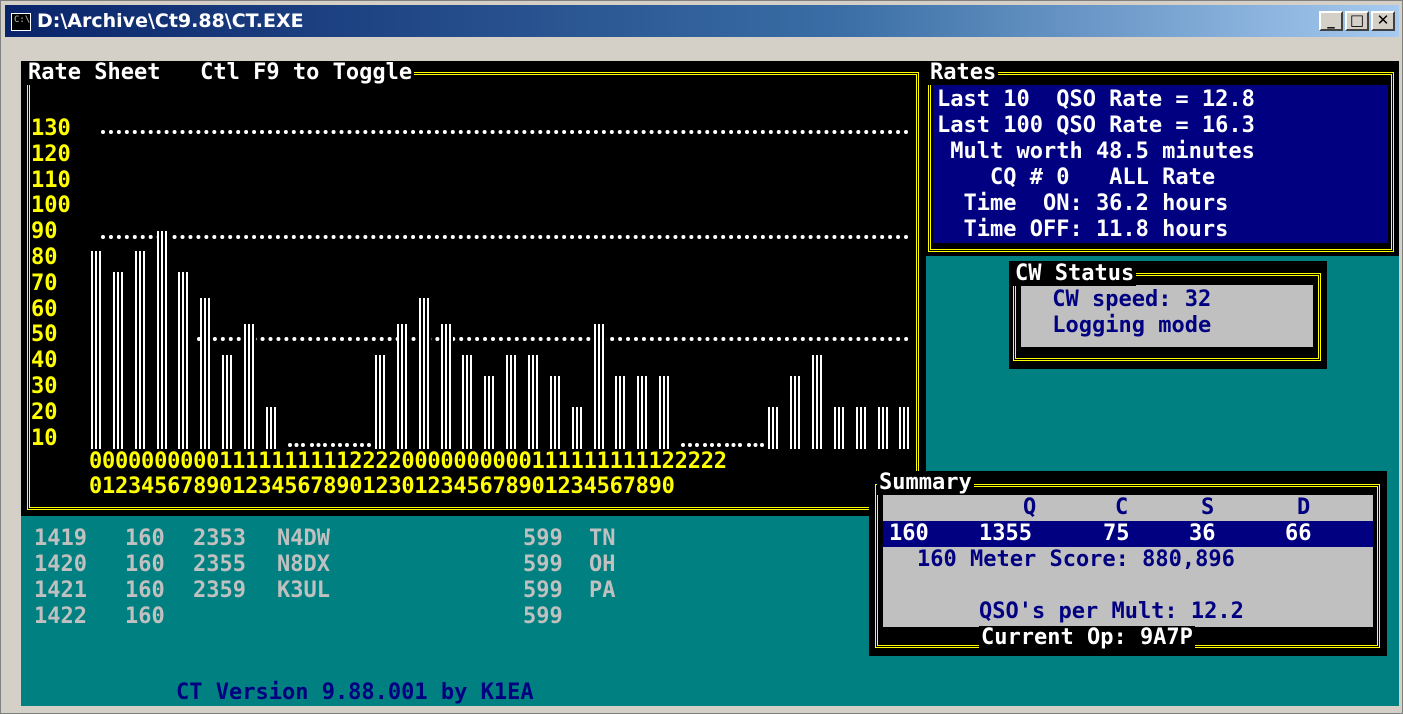 This screenshot has width=1403, height=714. Describe the element at coordinates (702, 21) in the screenshot. I see `title-bar: C:\ D:\Archive\Ct9.88\CT.EXE _ □ ✕` at that location.